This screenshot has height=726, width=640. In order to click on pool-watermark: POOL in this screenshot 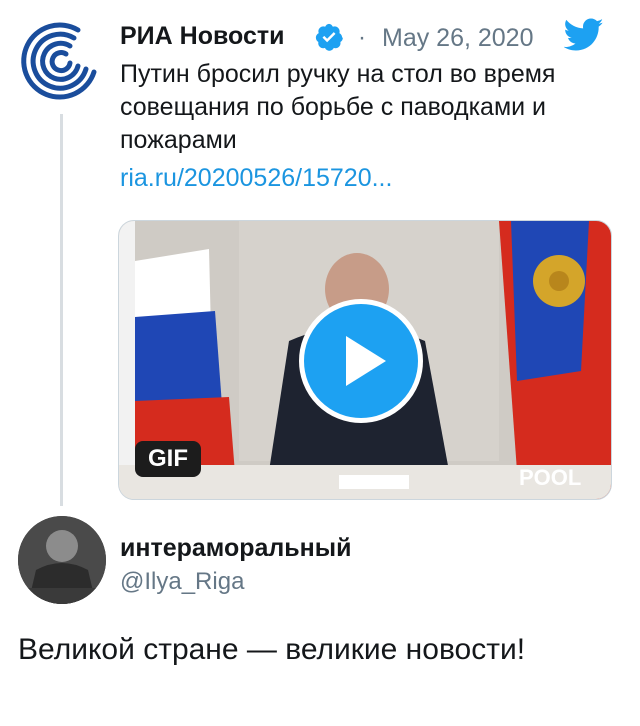, I will do `click(550, 477)`.